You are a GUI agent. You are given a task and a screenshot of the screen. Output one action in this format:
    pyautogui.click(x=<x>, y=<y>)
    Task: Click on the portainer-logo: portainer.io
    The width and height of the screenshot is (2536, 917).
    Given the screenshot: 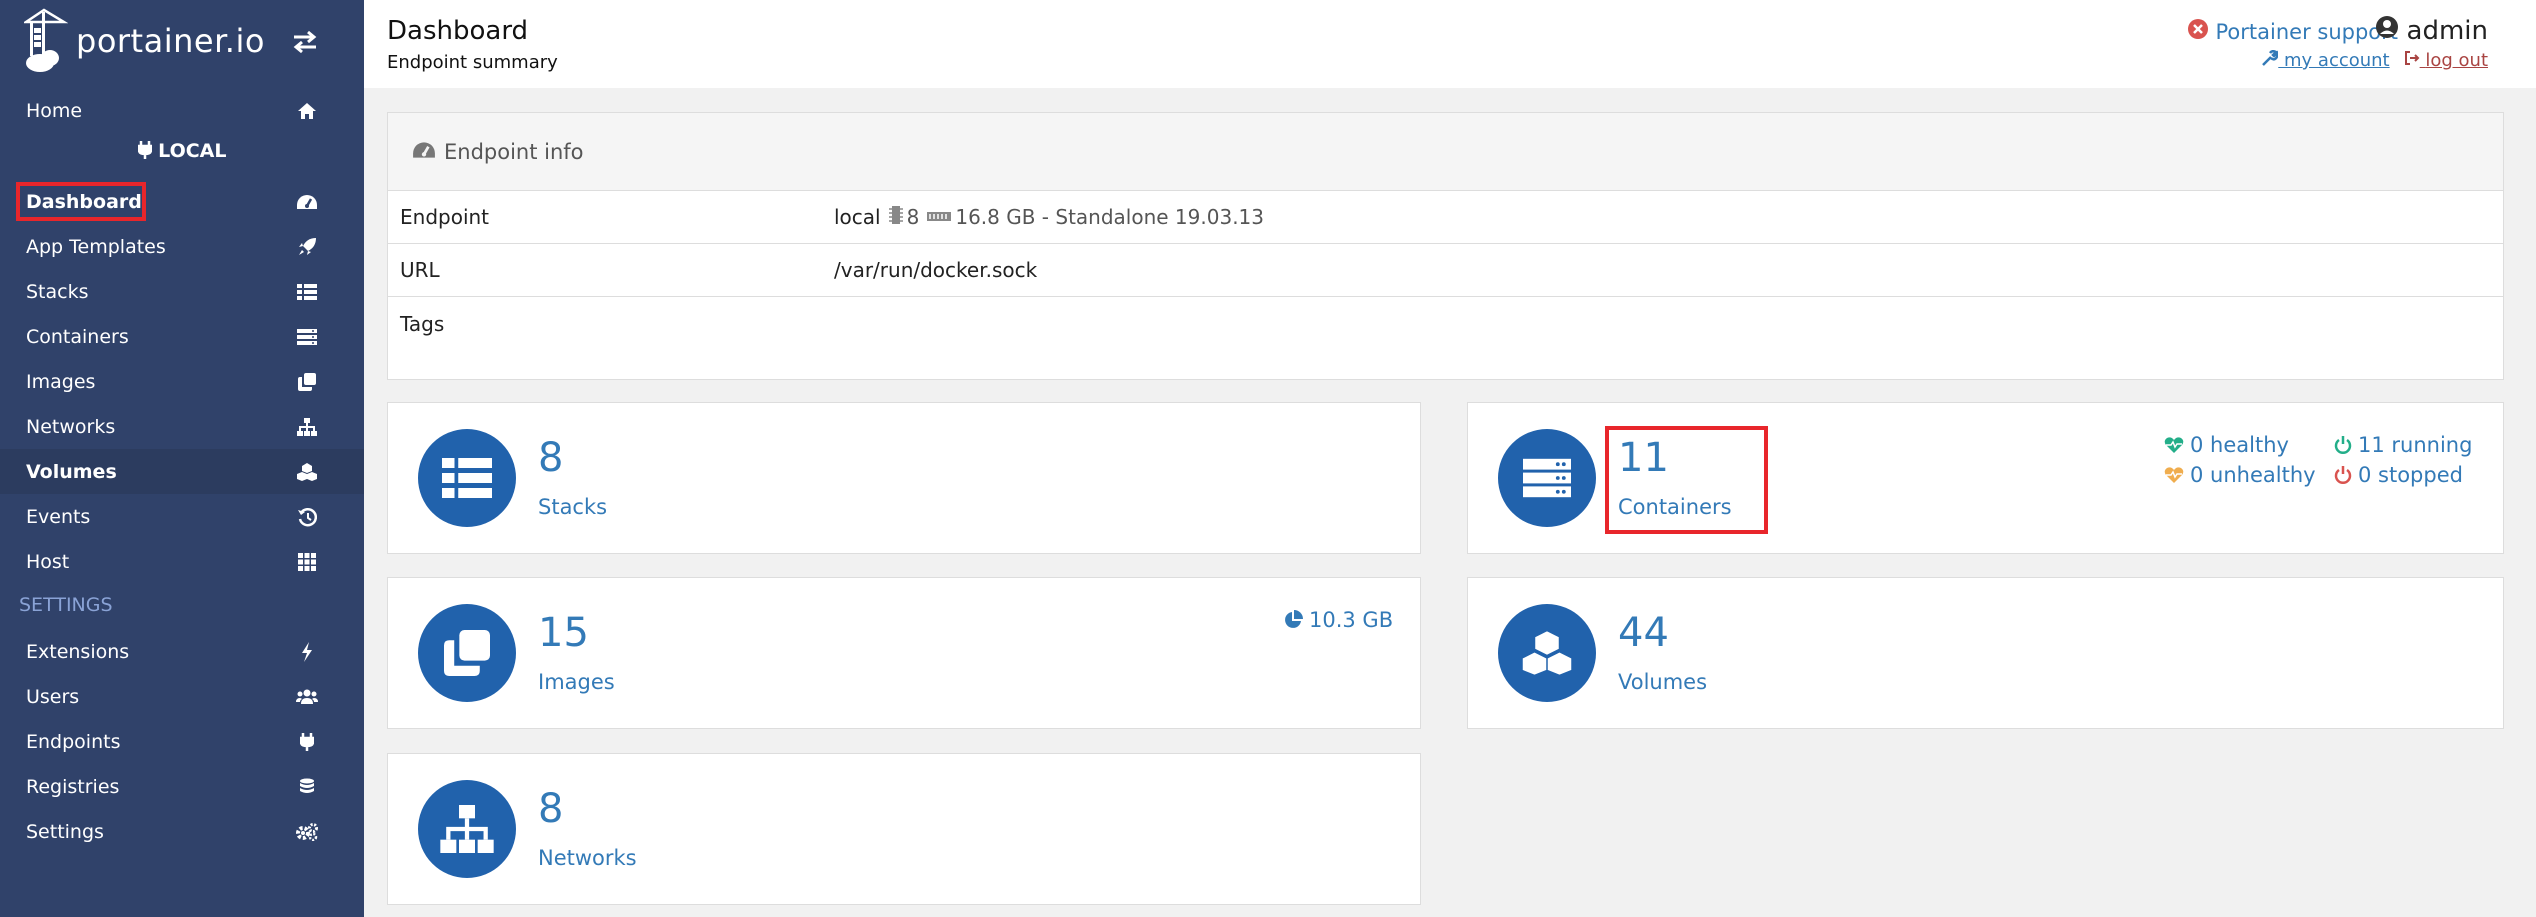 What is the action you would take?
    pyautogui.click(x=144, y=41)
    